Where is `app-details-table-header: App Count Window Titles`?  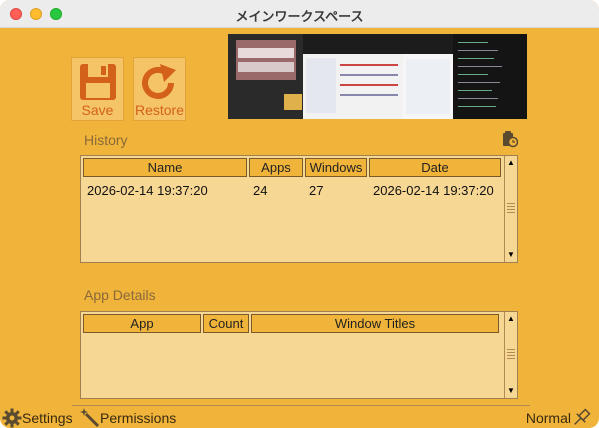
app-details-table-header: App Count Window Titles is located at coordinates (292, 323).